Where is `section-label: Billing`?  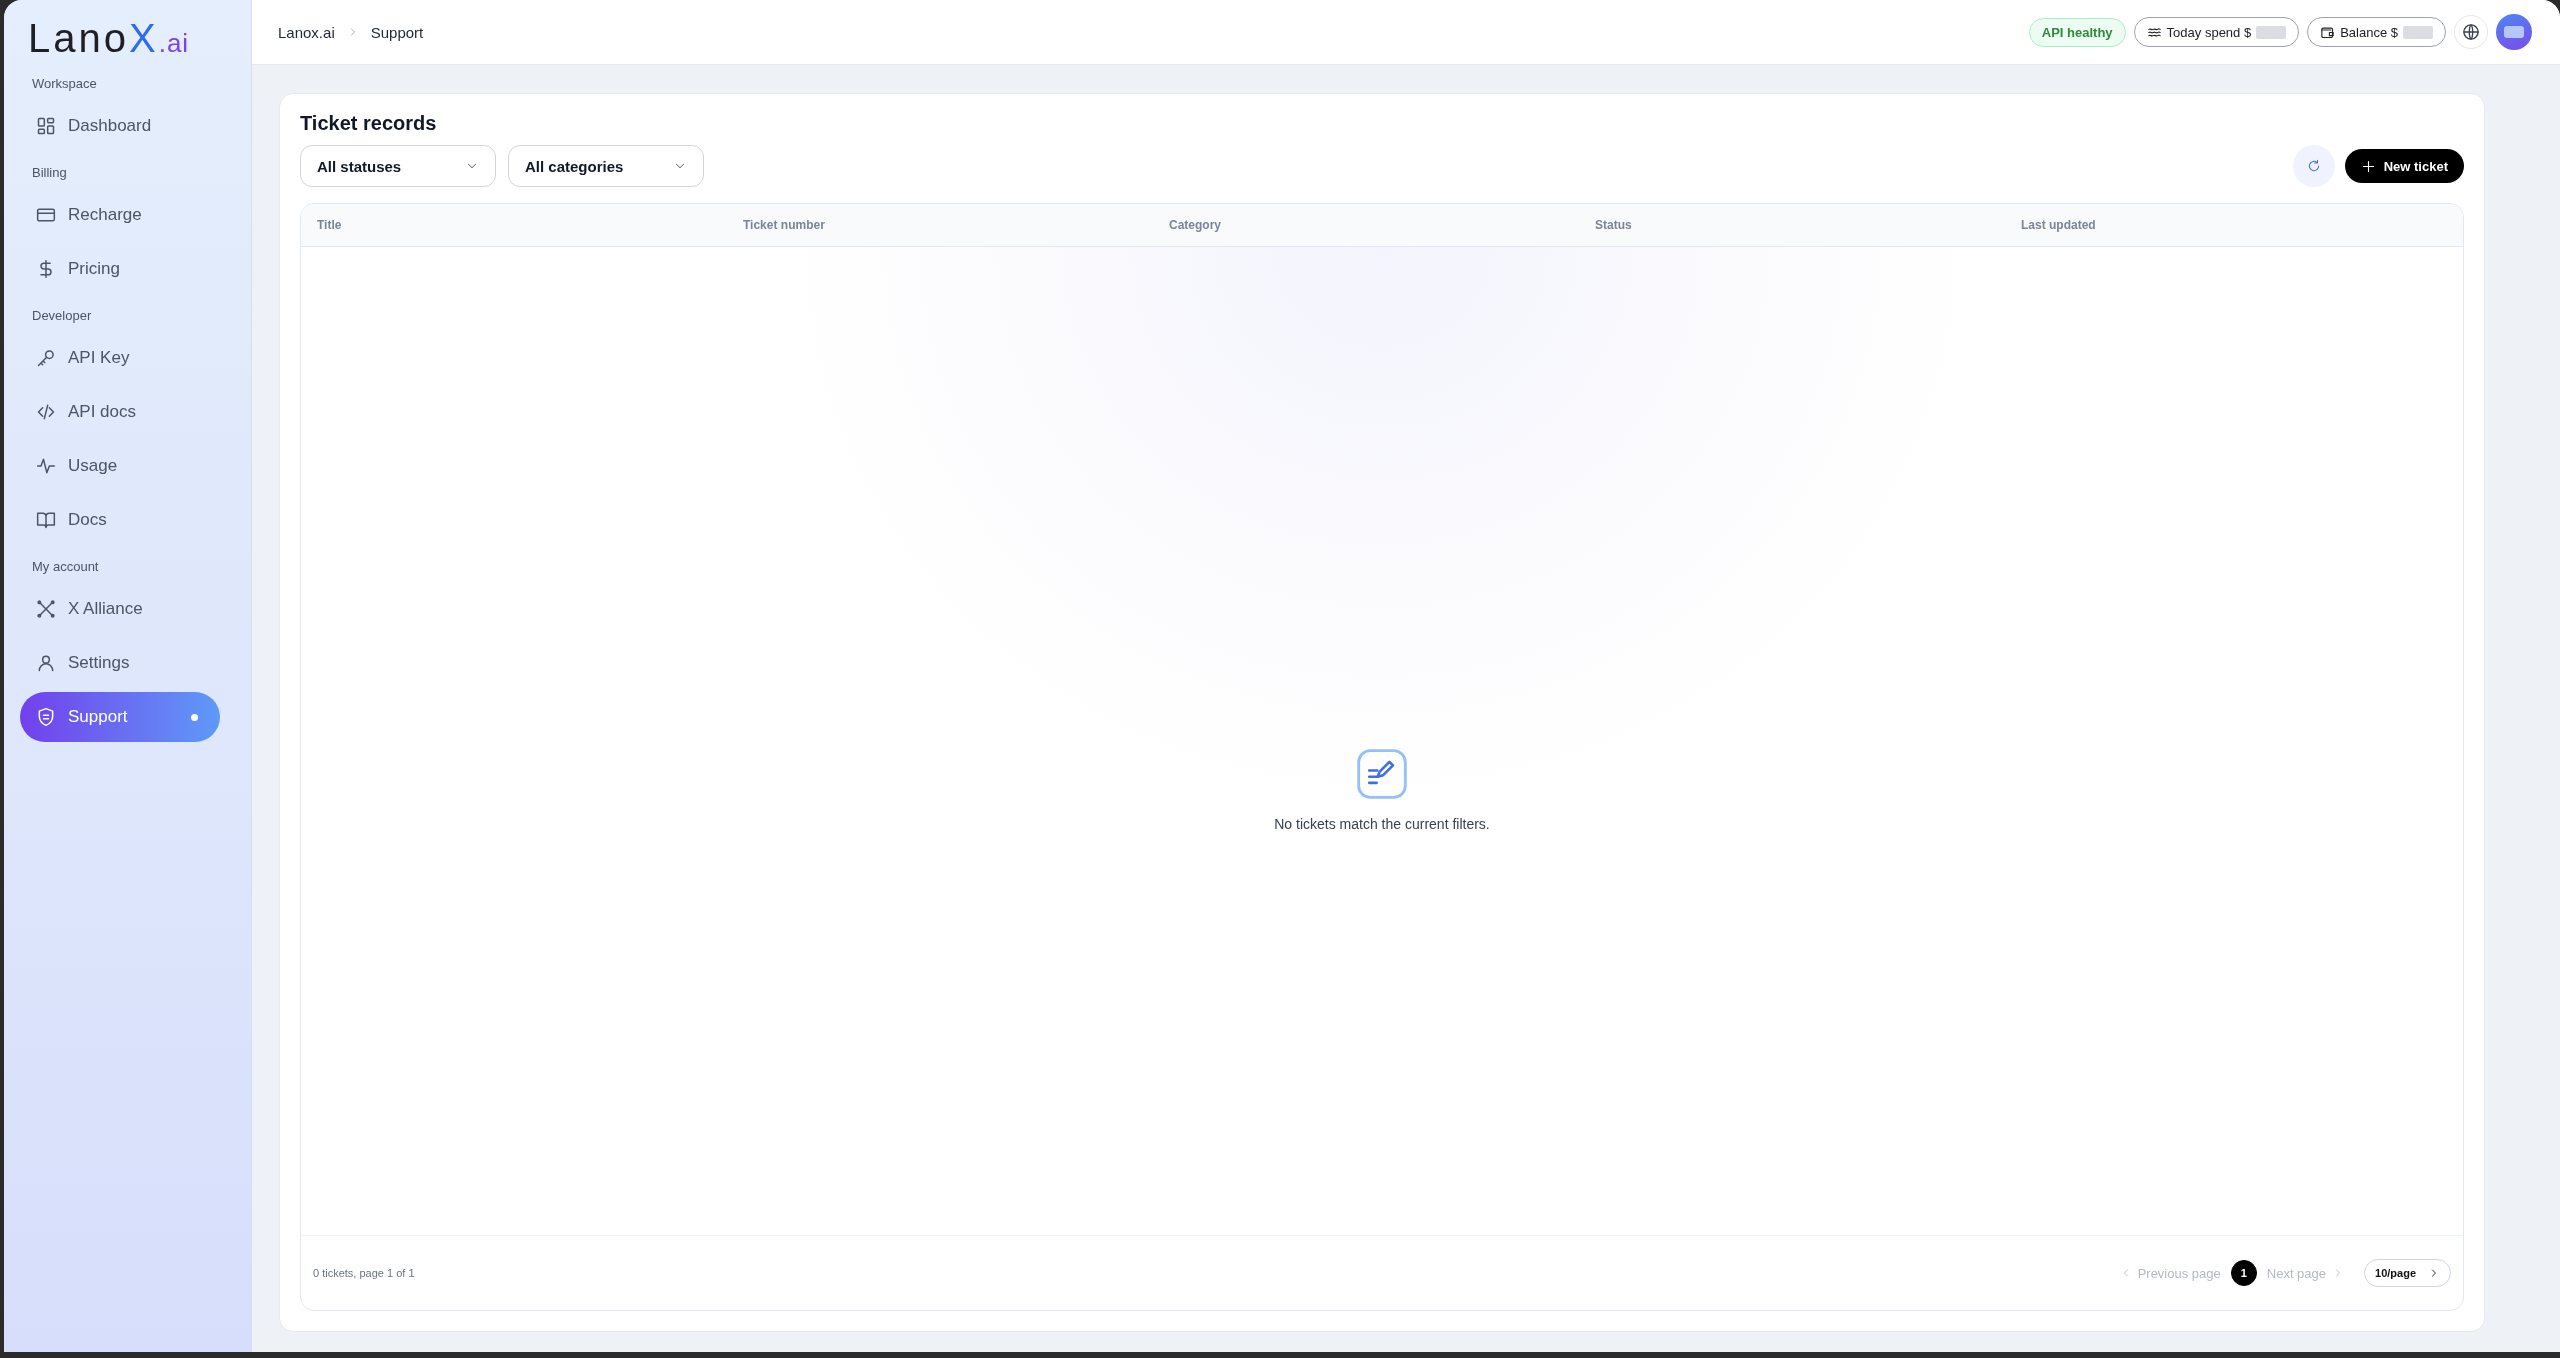 section-label: Billing is located at coordinates (50, 172).